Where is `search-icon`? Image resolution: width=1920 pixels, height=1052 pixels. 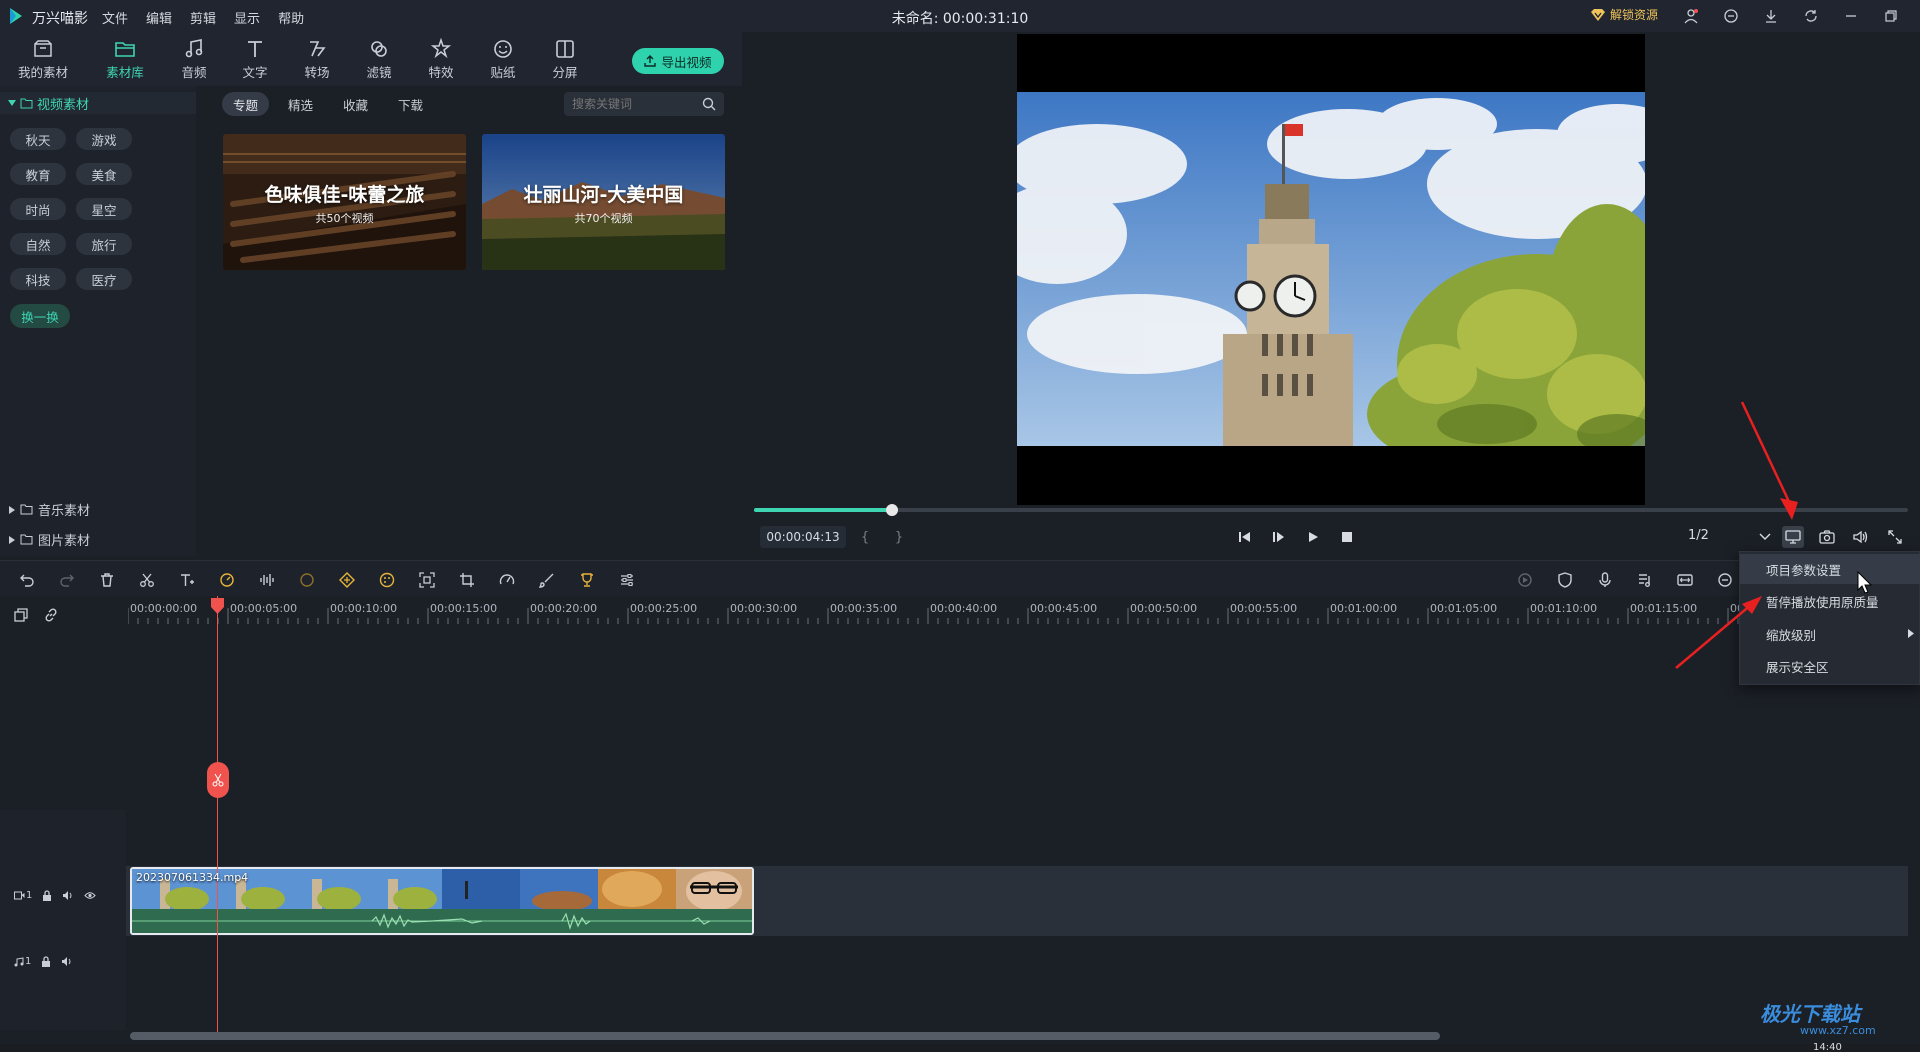
search-icon is located at coordinates (709, 104).